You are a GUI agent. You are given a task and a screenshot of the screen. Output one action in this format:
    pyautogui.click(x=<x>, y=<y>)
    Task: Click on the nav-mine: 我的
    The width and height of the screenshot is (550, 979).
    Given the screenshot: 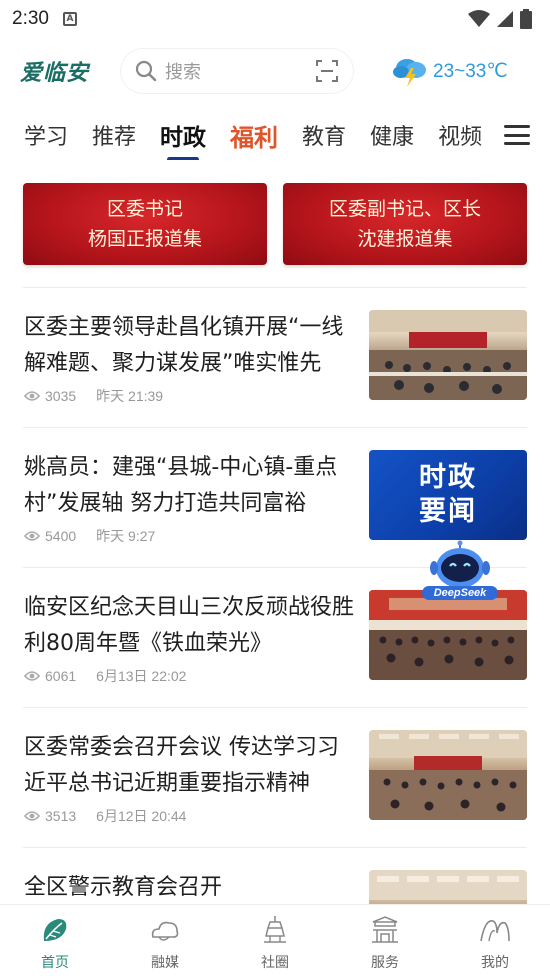 What is the action you would take?
    pyautogui.click(x=495, y=942)
    